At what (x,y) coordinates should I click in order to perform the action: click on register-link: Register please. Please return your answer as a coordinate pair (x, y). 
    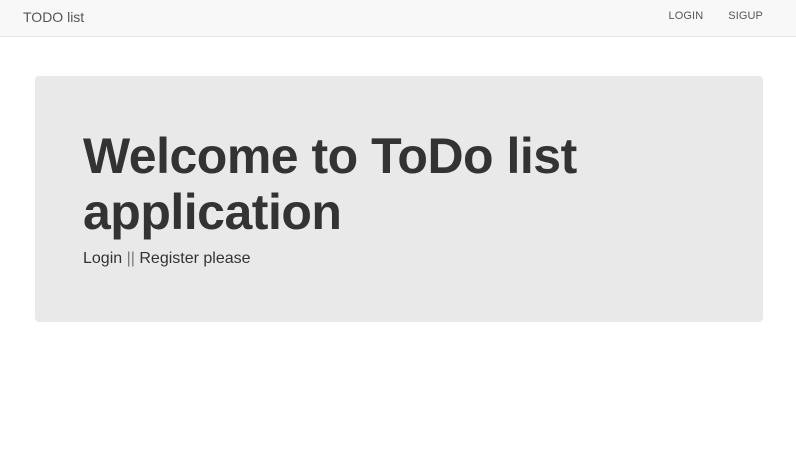
    Looking at the image, I should click on (194, 258).